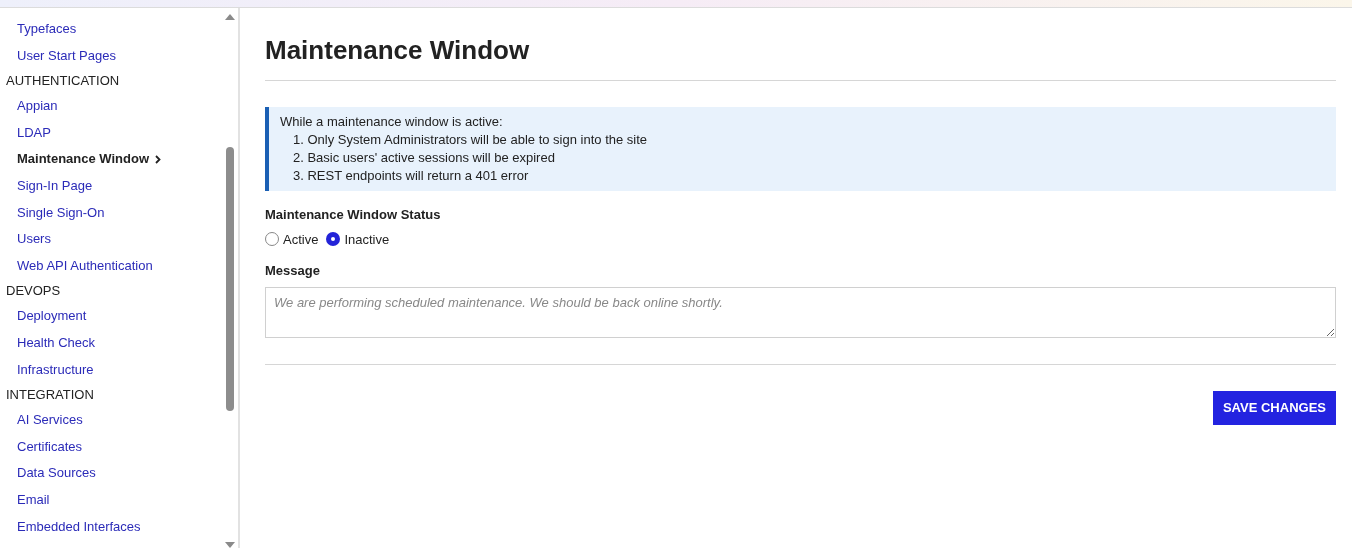 The height and width of the screenshot is (548, 1352). Describe the element at coordinates (1274, 407) in the screenshot. I see `save-changes-button: SAVE CHANGES` at that location.